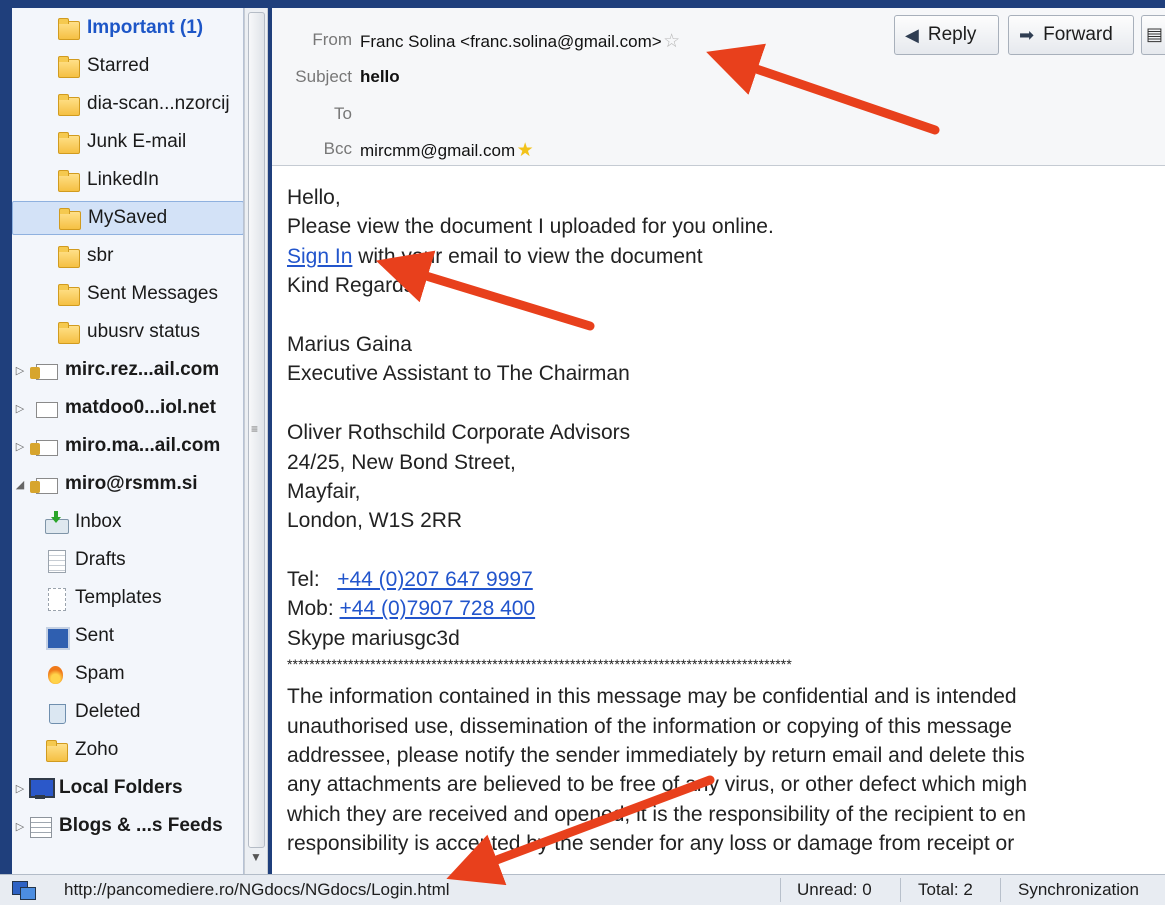 This screenshot has width=1165, height=905. I want to click on folder-item-label: Sent, so click(95, 635).